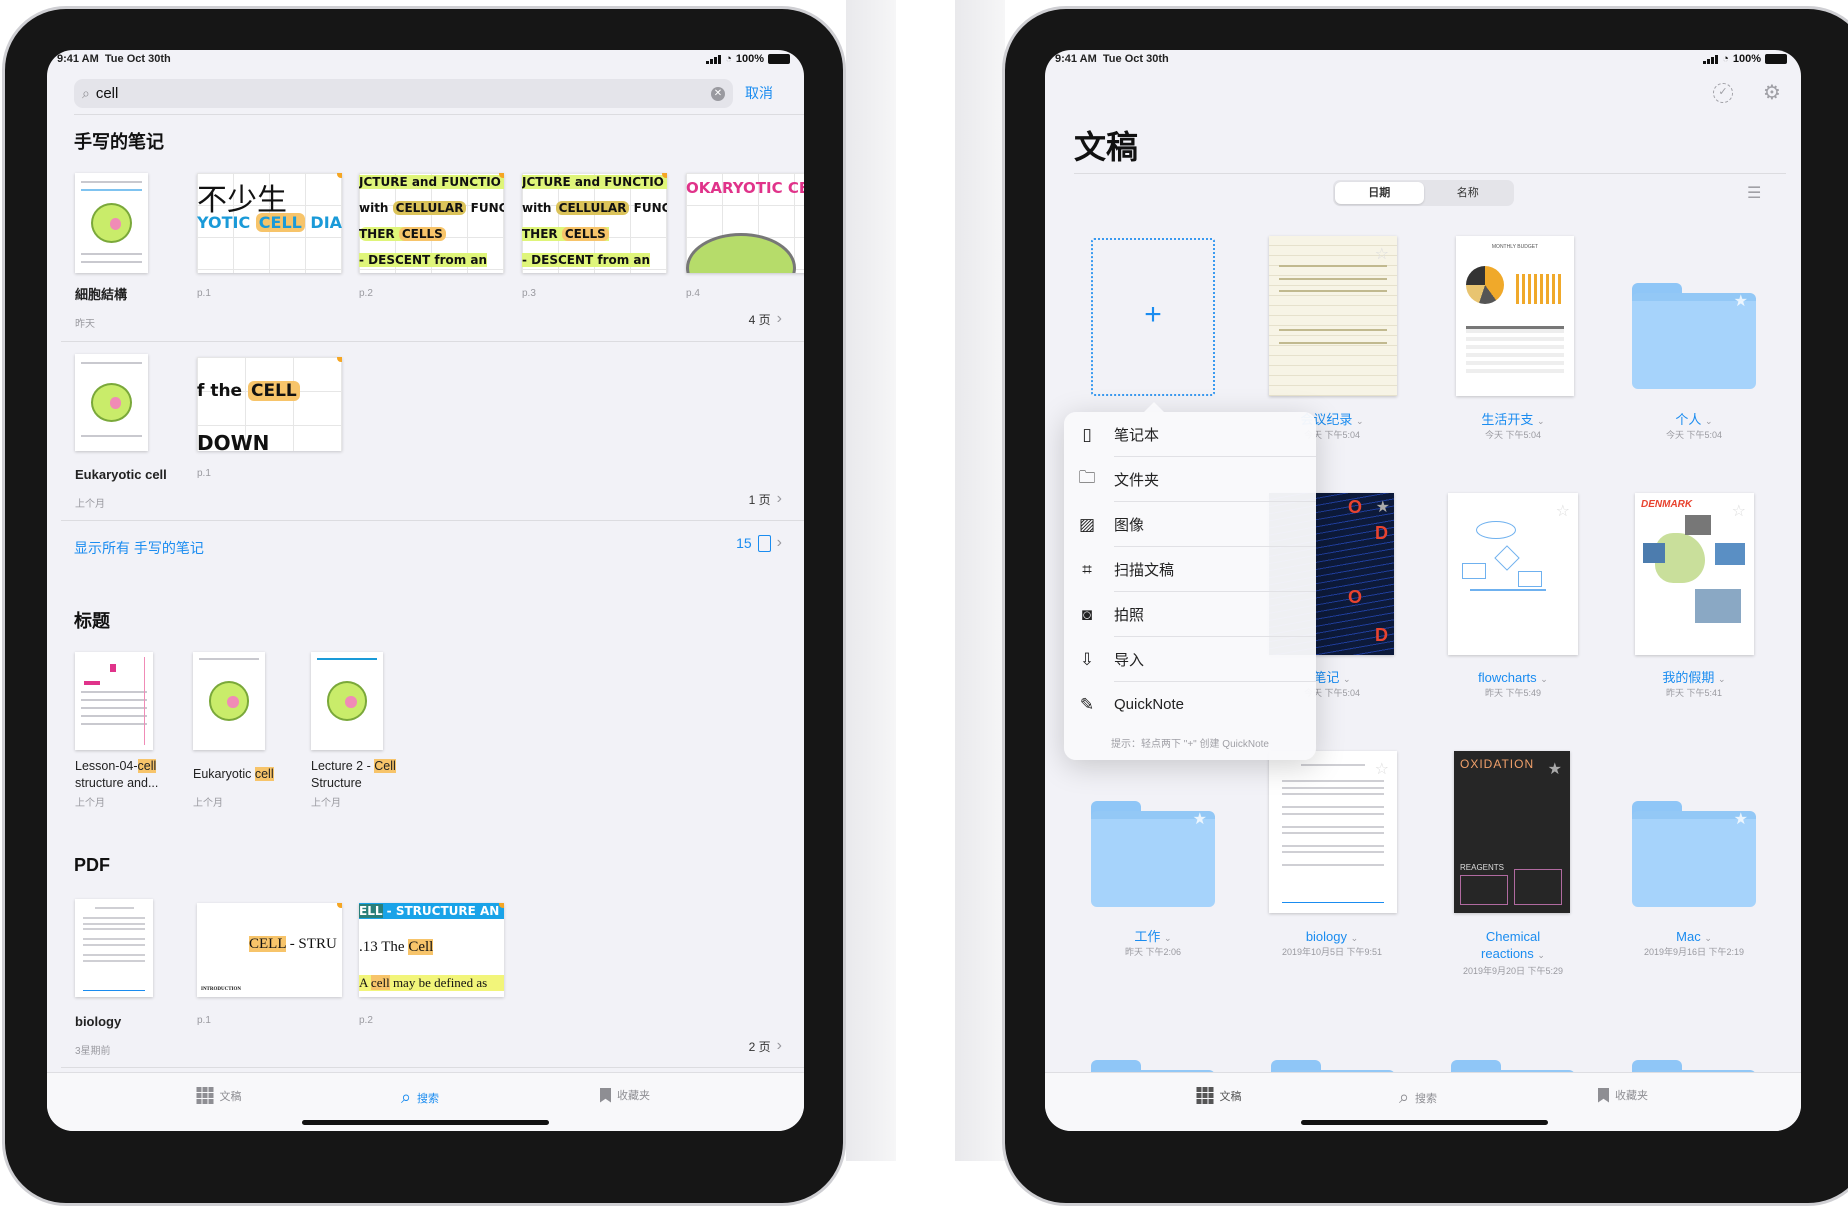 The height and width of the screenshot is (1206, 1848). I want to click on signal-icon, so click(714, 59).